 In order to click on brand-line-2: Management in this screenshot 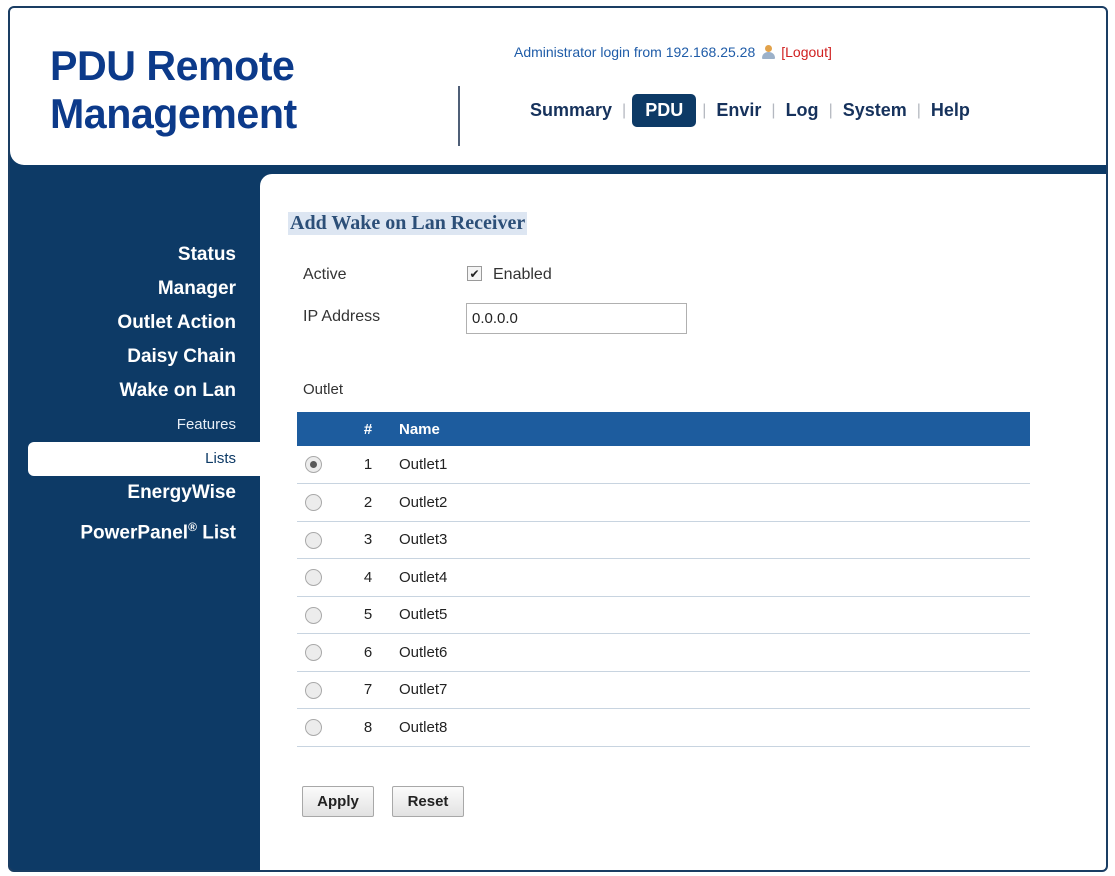, I will do `click(173, 113)`.